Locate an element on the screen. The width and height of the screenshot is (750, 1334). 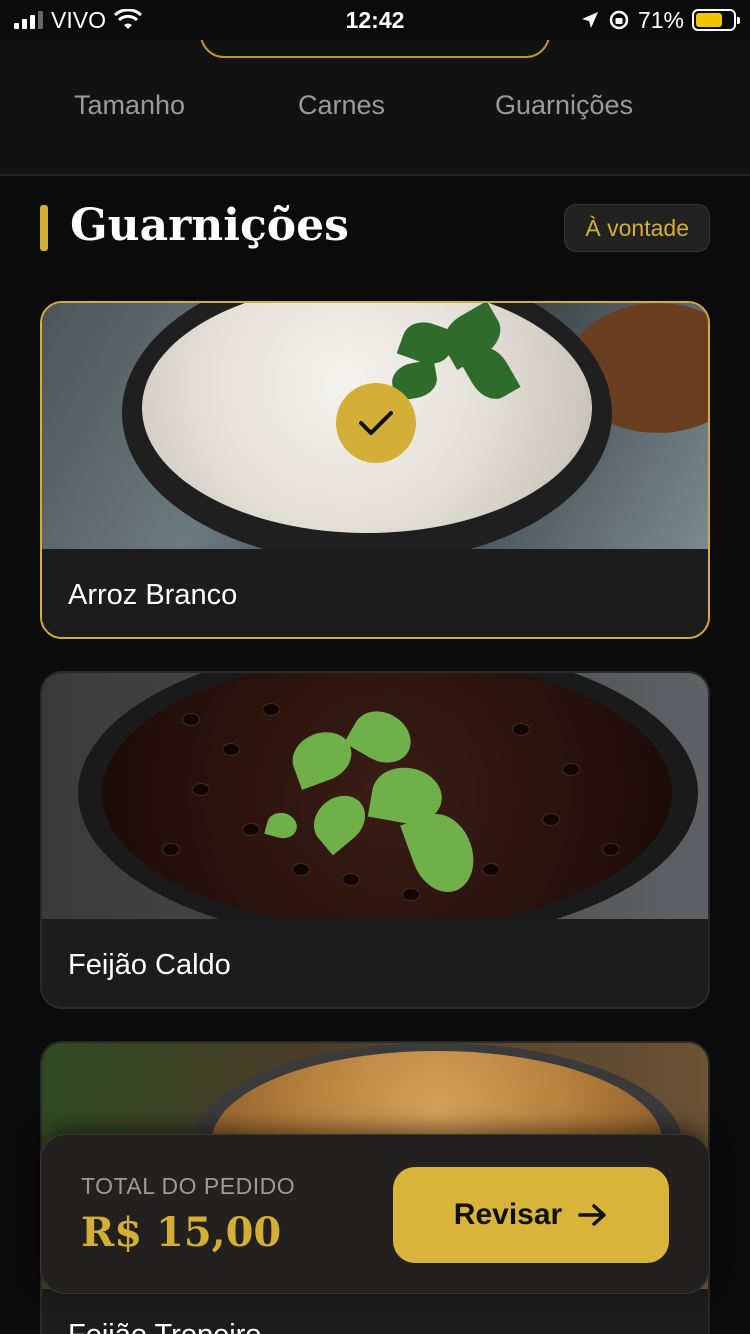
carrier-label: VIVO is located at coordinates (78, 19).